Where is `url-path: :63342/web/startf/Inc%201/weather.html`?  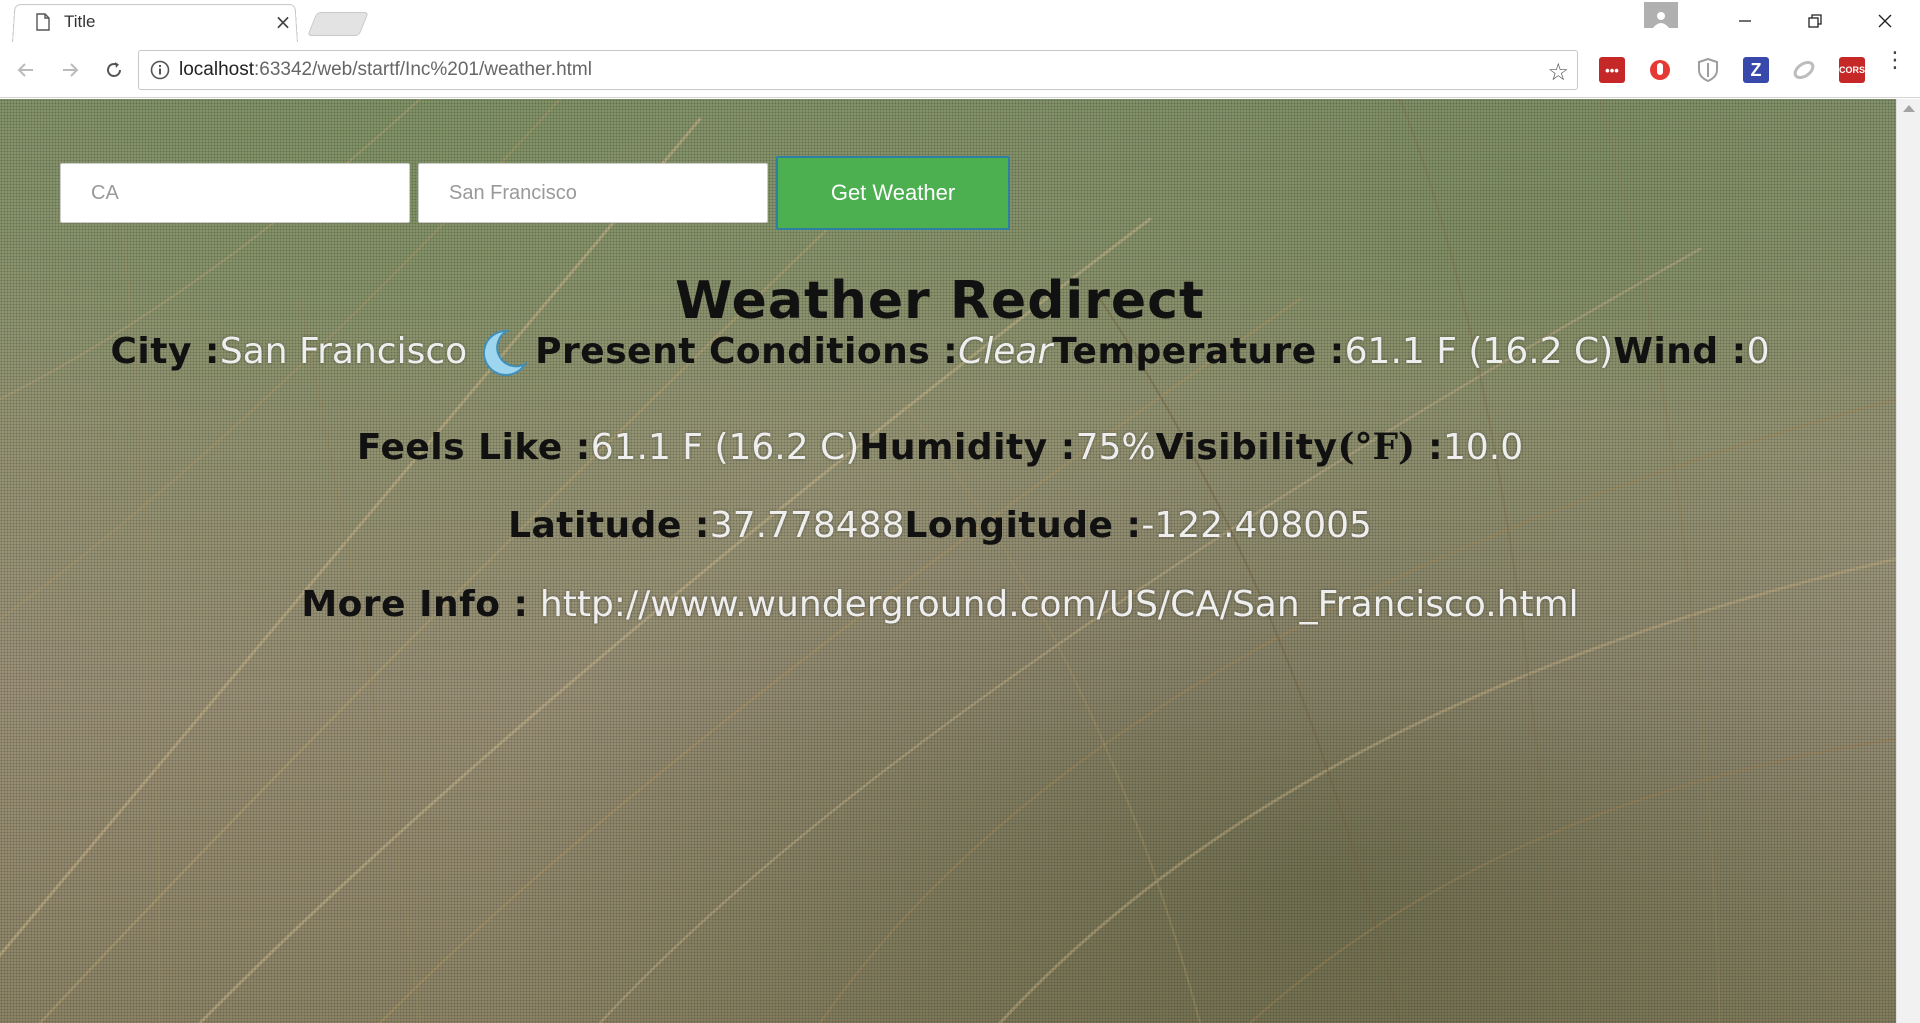 url-path: :63342/web/startf/Inc%201/weather.html is located at coordinates (423, 69).